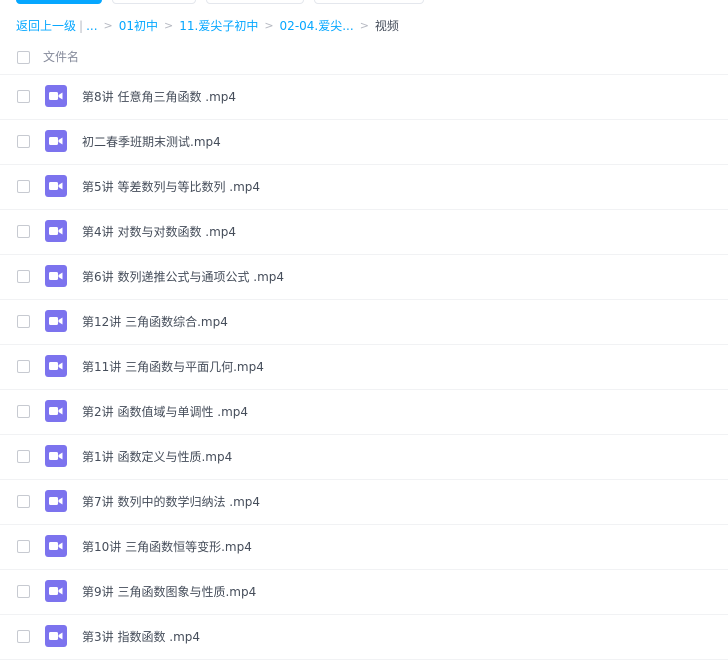 The image size is (728, 668). Describe the element at coordinates (23, 57) in the screenshot. I see `select-all-checkbox` at that location.